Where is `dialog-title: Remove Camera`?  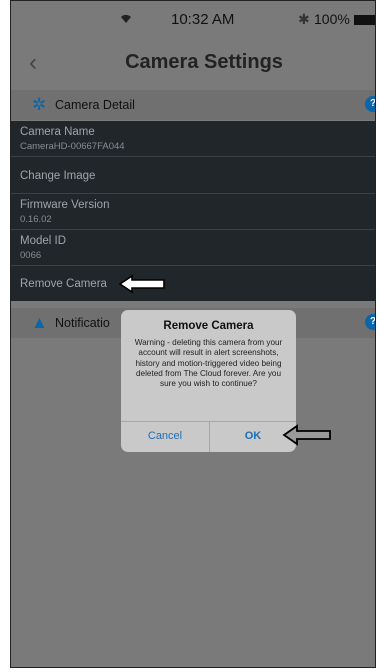 dialog-title: Remove Camera is located at coordinates (208, 326).